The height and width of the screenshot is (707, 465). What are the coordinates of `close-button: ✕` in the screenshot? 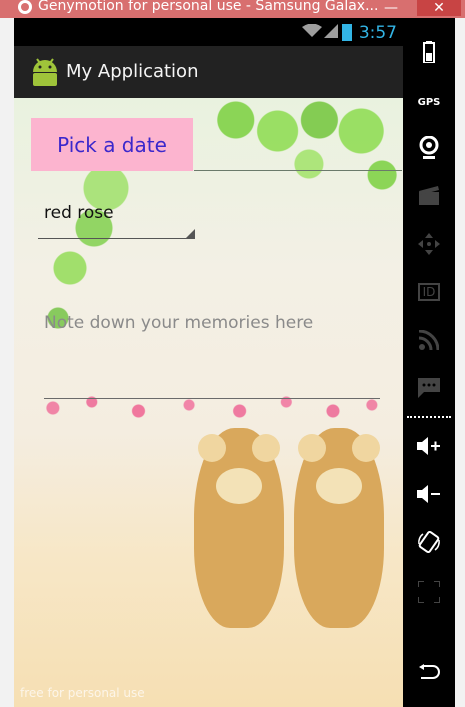 It's located at (439, 8).